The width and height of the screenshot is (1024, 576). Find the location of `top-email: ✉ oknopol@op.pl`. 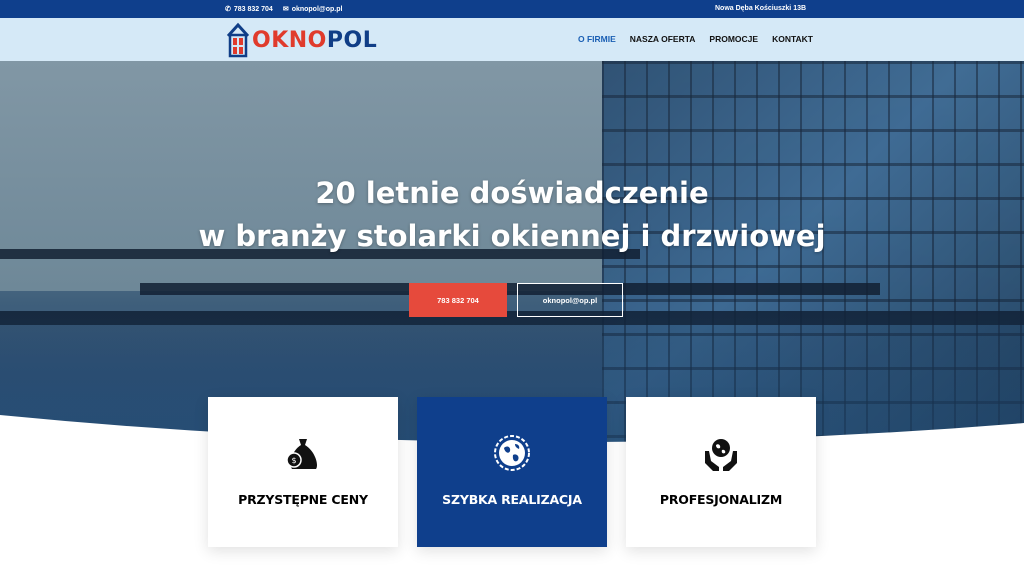

top-email: ✉ oknopol@op.pl is located at coordinates (312, 9).